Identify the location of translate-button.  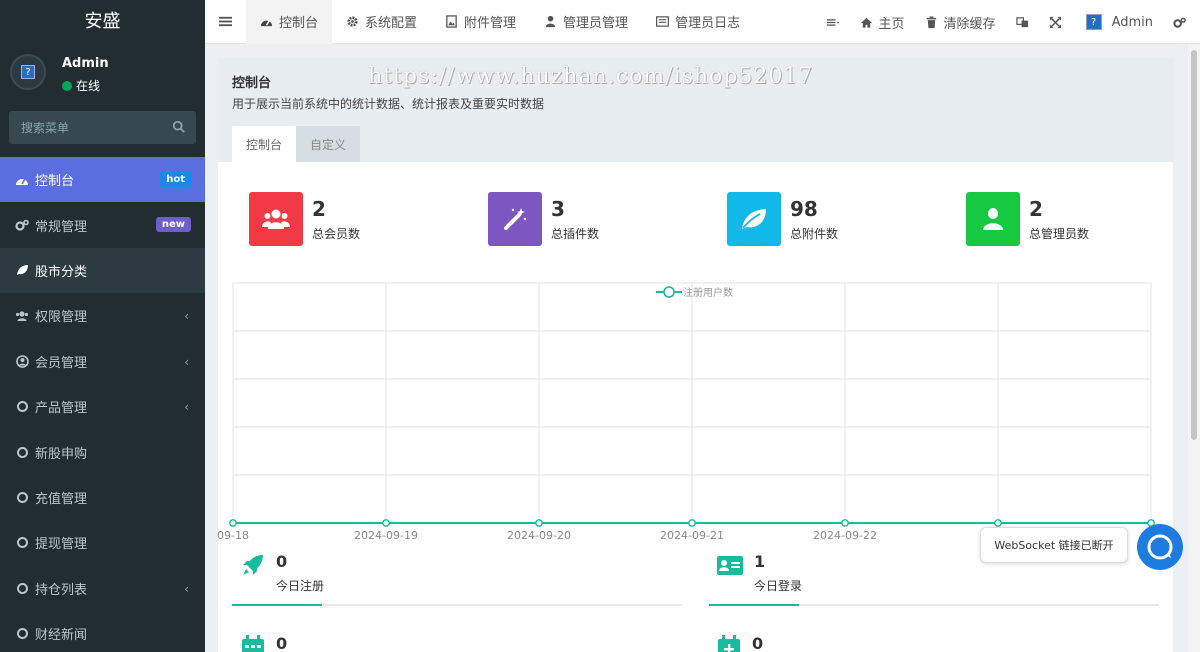
(1022, 22).